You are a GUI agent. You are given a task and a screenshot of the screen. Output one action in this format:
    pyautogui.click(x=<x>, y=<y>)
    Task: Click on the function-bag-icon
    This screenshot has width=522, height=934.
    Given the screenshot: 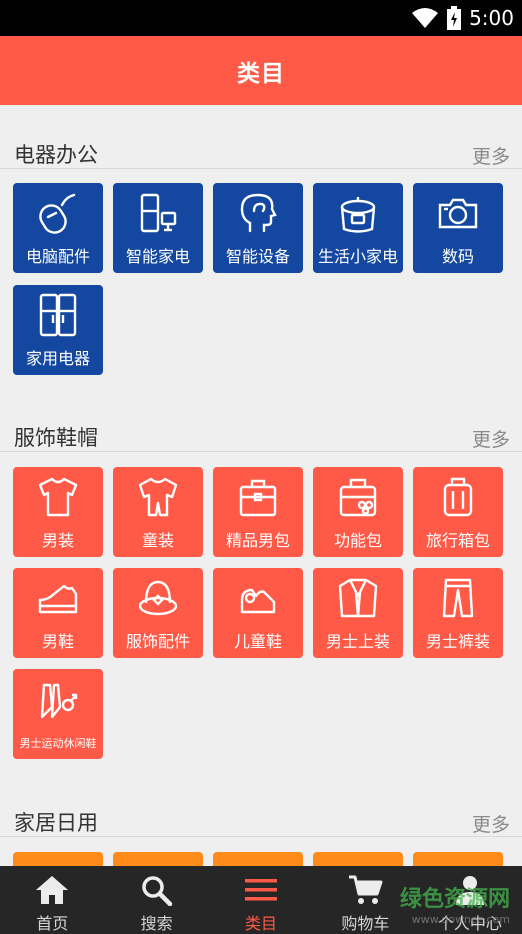 What is the action you would take?
    pyautogui.click(x=358, y=497)
    